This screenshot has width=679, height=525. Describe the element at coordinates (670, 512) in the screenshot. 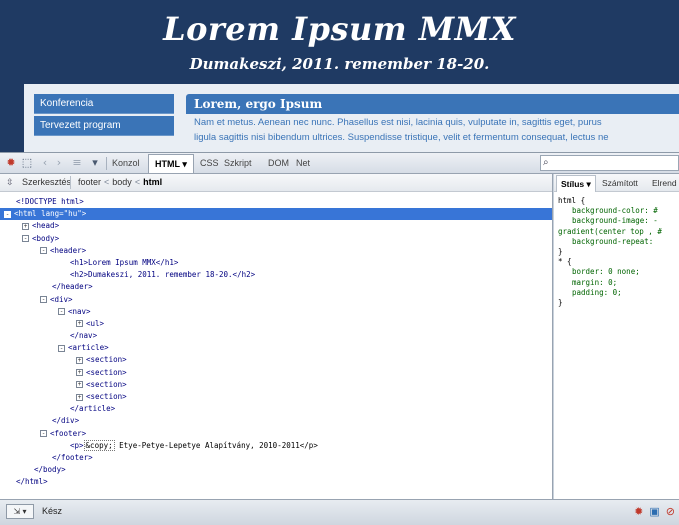

I see `stop-icon: ⊘` at that location.